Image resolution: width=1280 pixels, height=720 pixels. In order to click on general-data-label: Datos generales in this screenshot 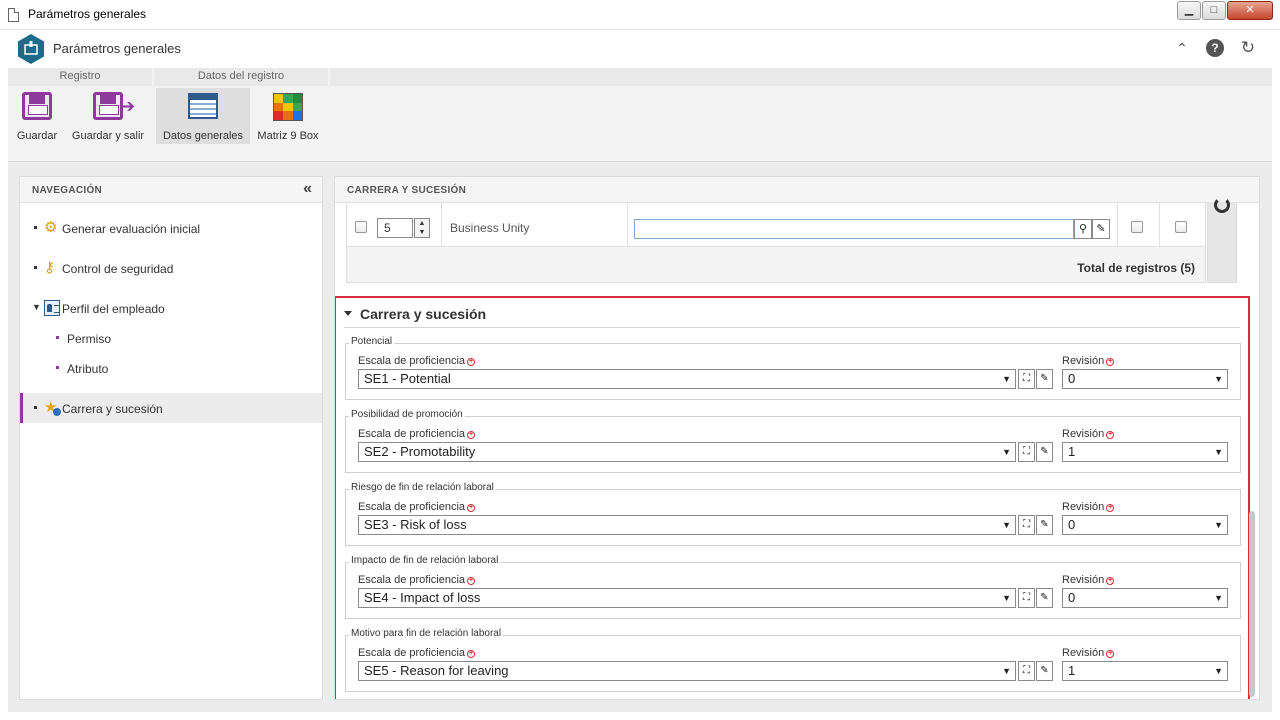, I will do `click(203, 136)`.